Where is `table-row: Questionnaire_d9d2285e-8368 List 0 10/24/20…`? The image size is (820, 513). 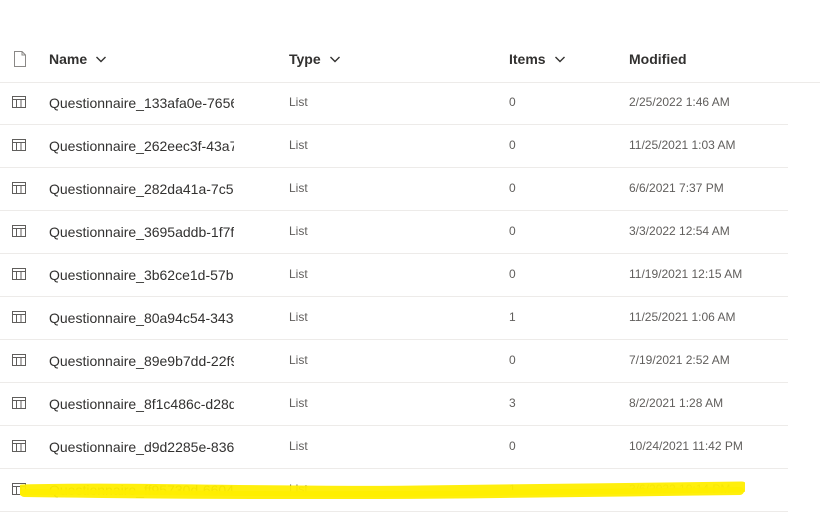
table-row: Questionnaire_d9d2285e-8368 List 0 10/24/20… is located at coordinates (394, 447).